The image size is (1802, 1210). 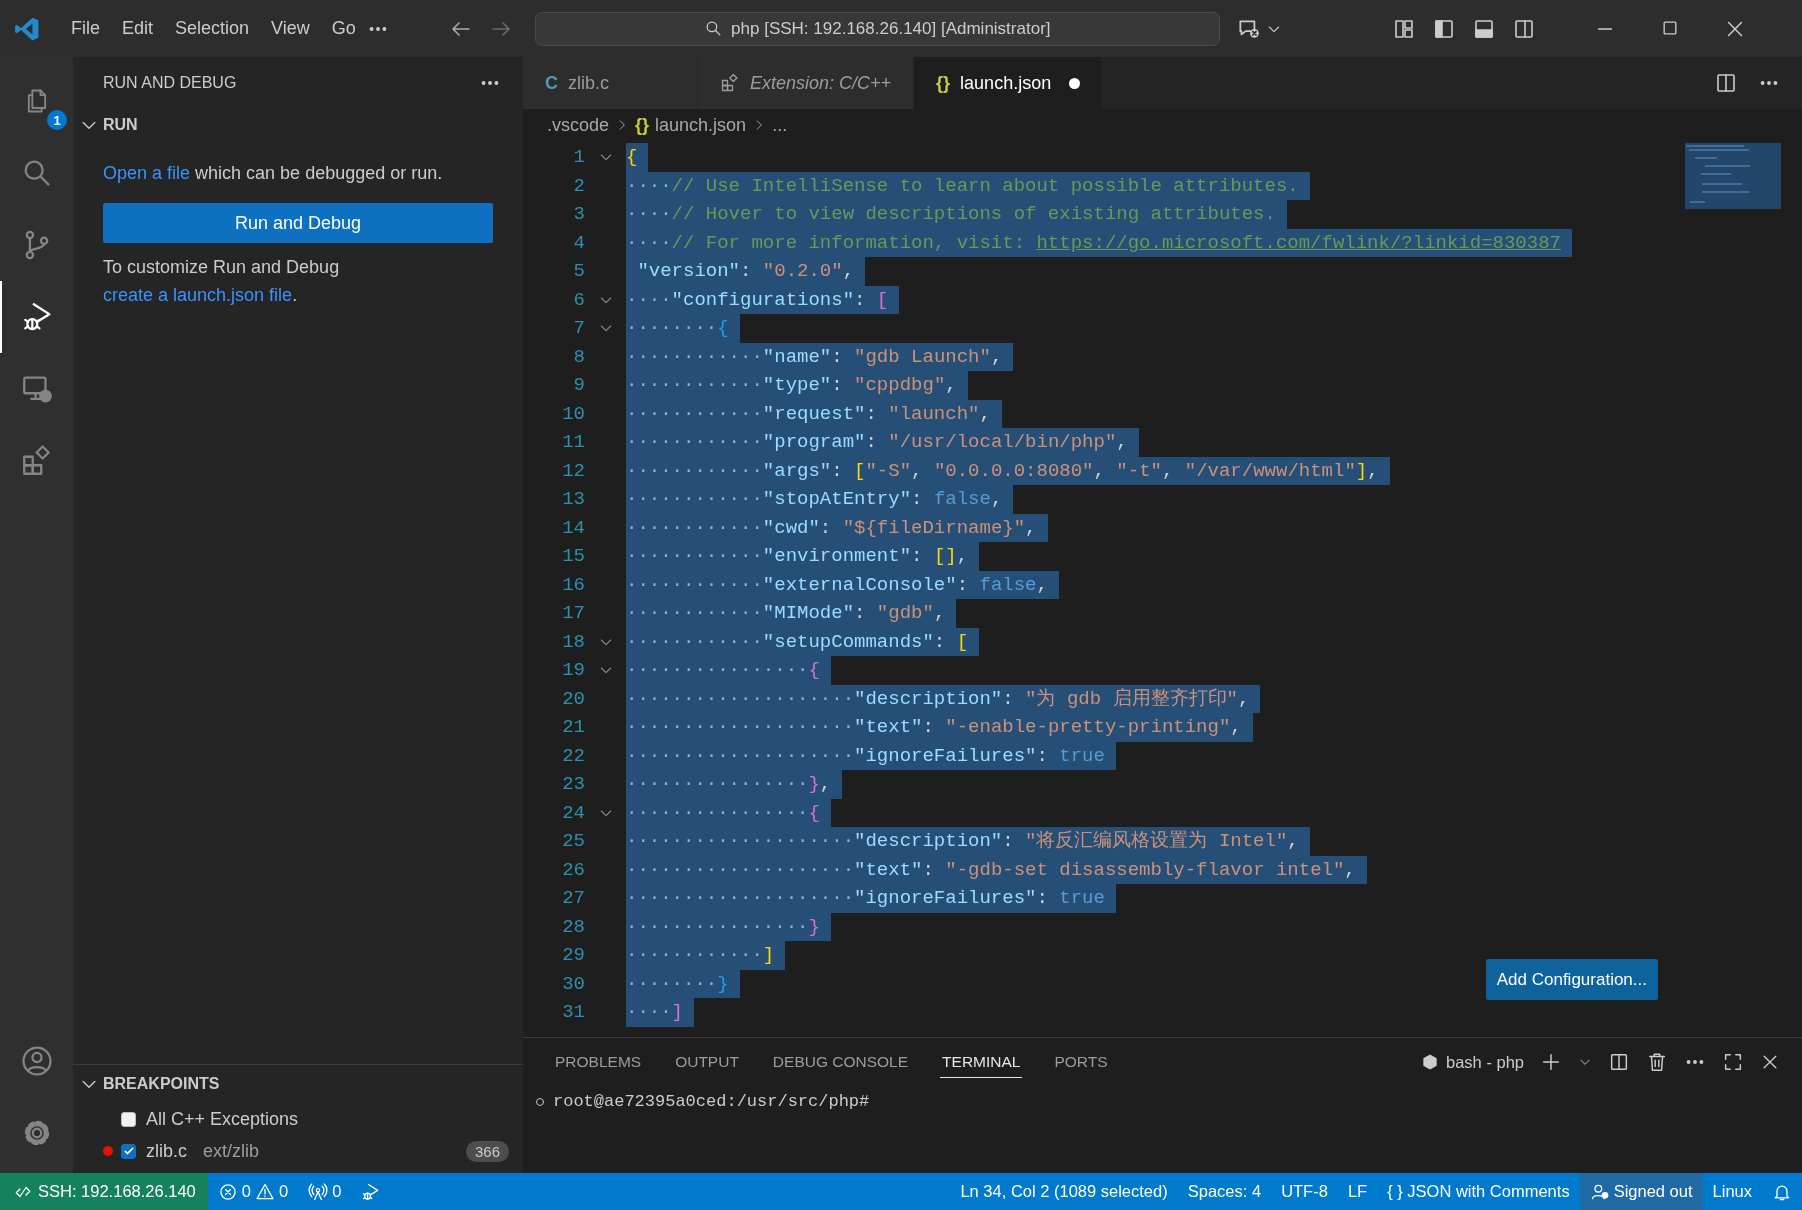 What do you see at coordinates (265, 1191) in the screenshot?
I see `warning-icon` at bounding box center [265, 1191].